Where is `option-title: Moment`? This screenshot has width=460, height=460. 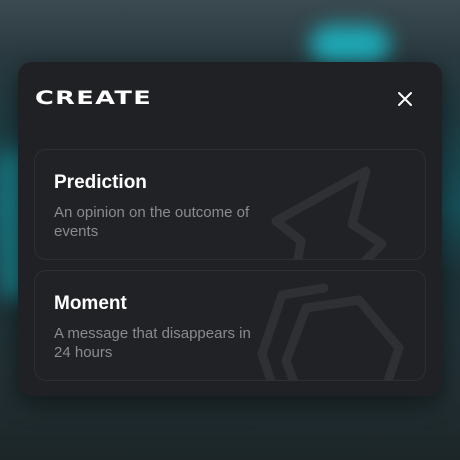
option-title: Moment is located at coordinates (90, 303).